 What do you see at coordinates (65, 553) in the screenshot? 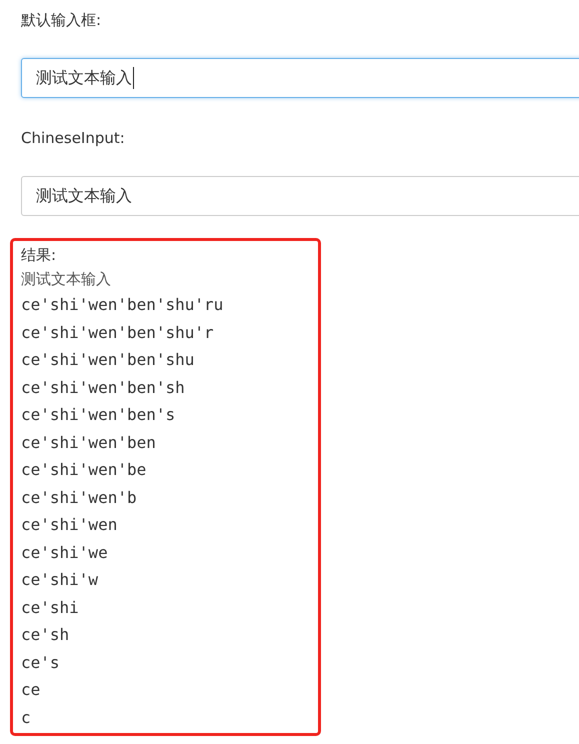
I see `pinyin-line: ce'shi'we` at bounding box center [65, 553].